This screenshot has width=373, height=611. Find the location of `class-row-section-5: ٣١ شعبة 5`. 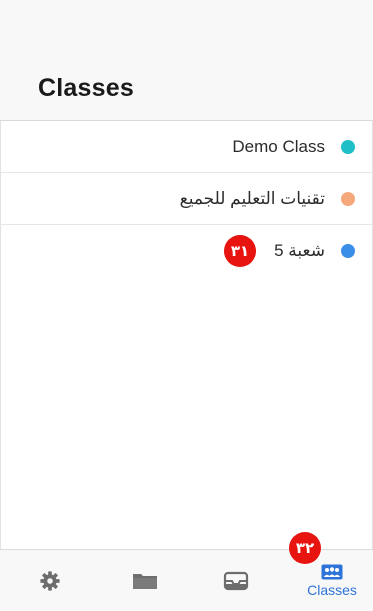

class-row-section-5: ٣١ شعبة 5 is located at coordinates (186, 250).